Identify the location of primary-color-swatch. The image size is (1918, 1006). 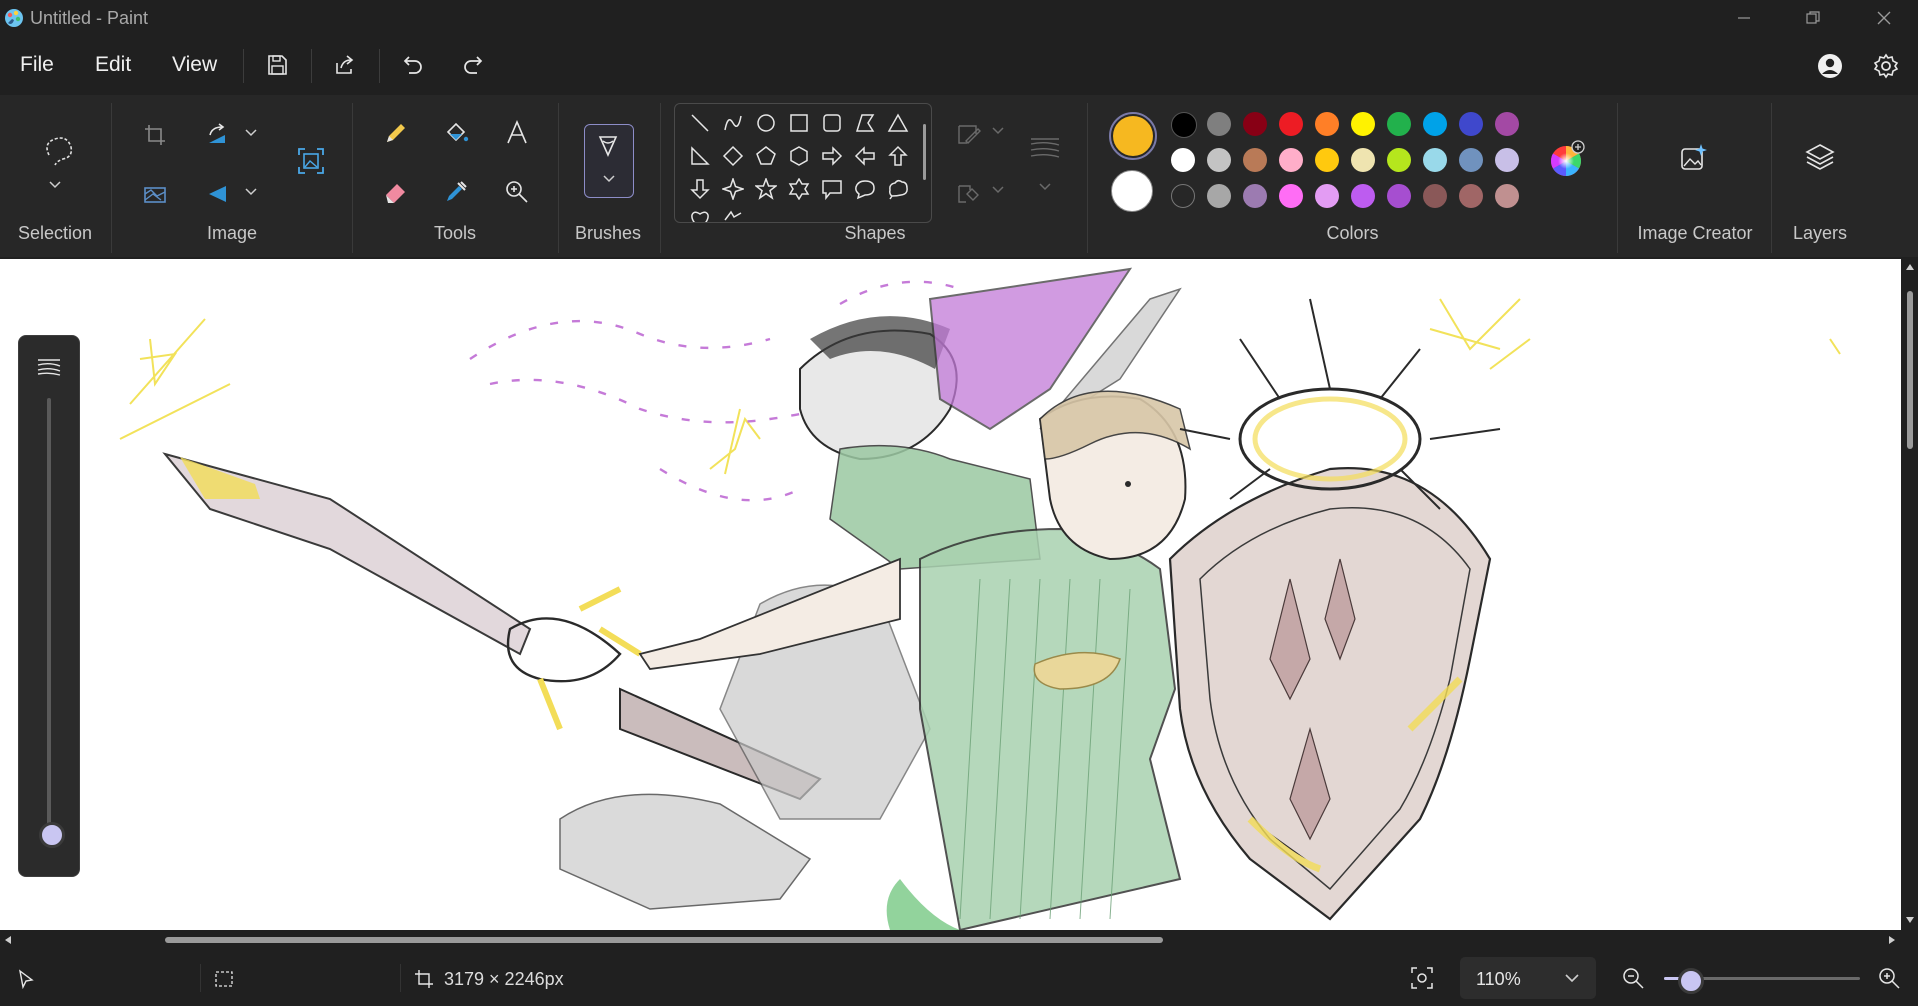
(1133, 136).